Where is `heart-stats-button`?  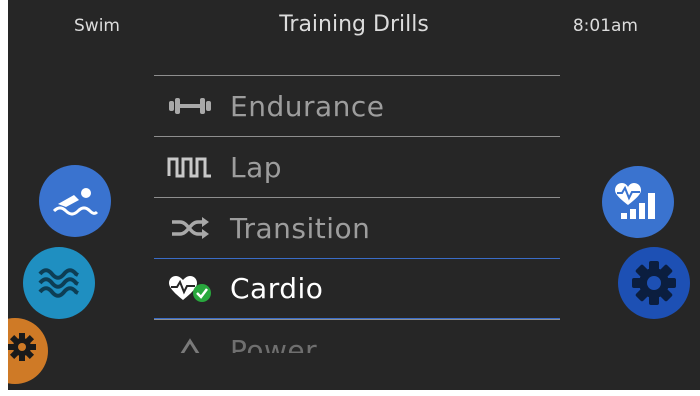
heart-stats-button is located at coordinates (638, 202).